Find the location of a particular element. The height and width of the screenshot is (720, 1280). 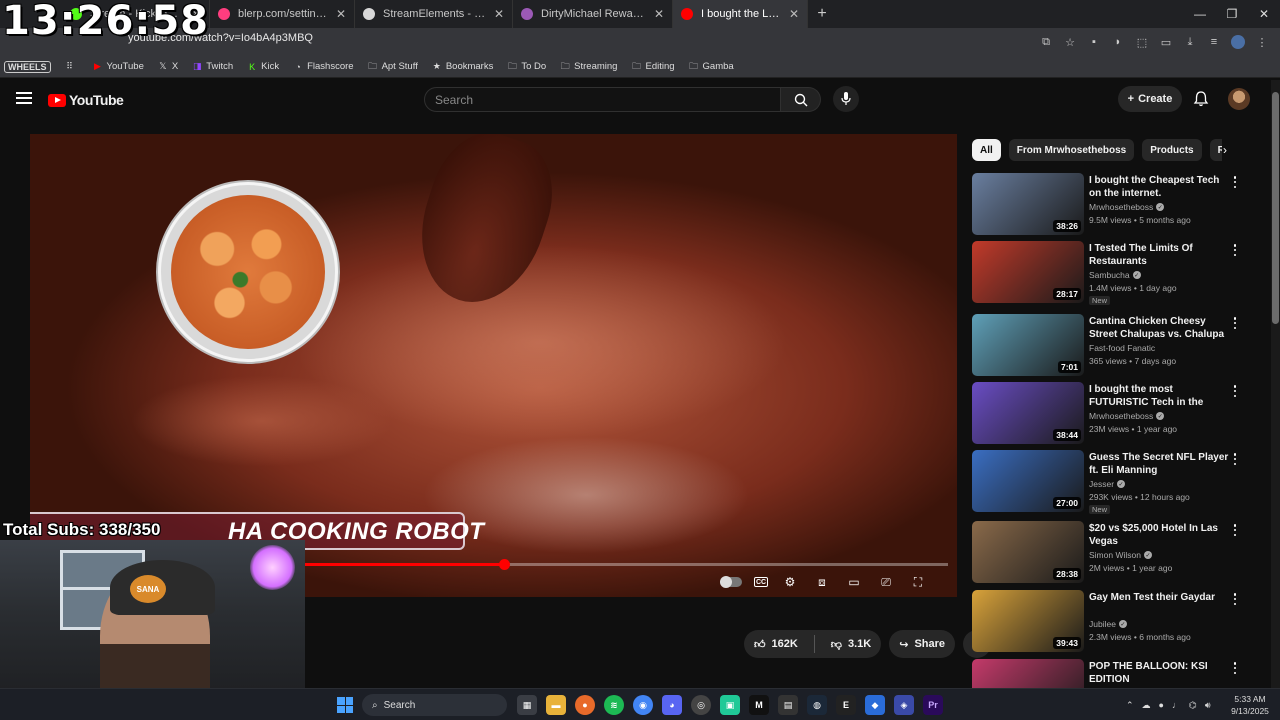

windows-start-icon is located at coordinates (345, 705).